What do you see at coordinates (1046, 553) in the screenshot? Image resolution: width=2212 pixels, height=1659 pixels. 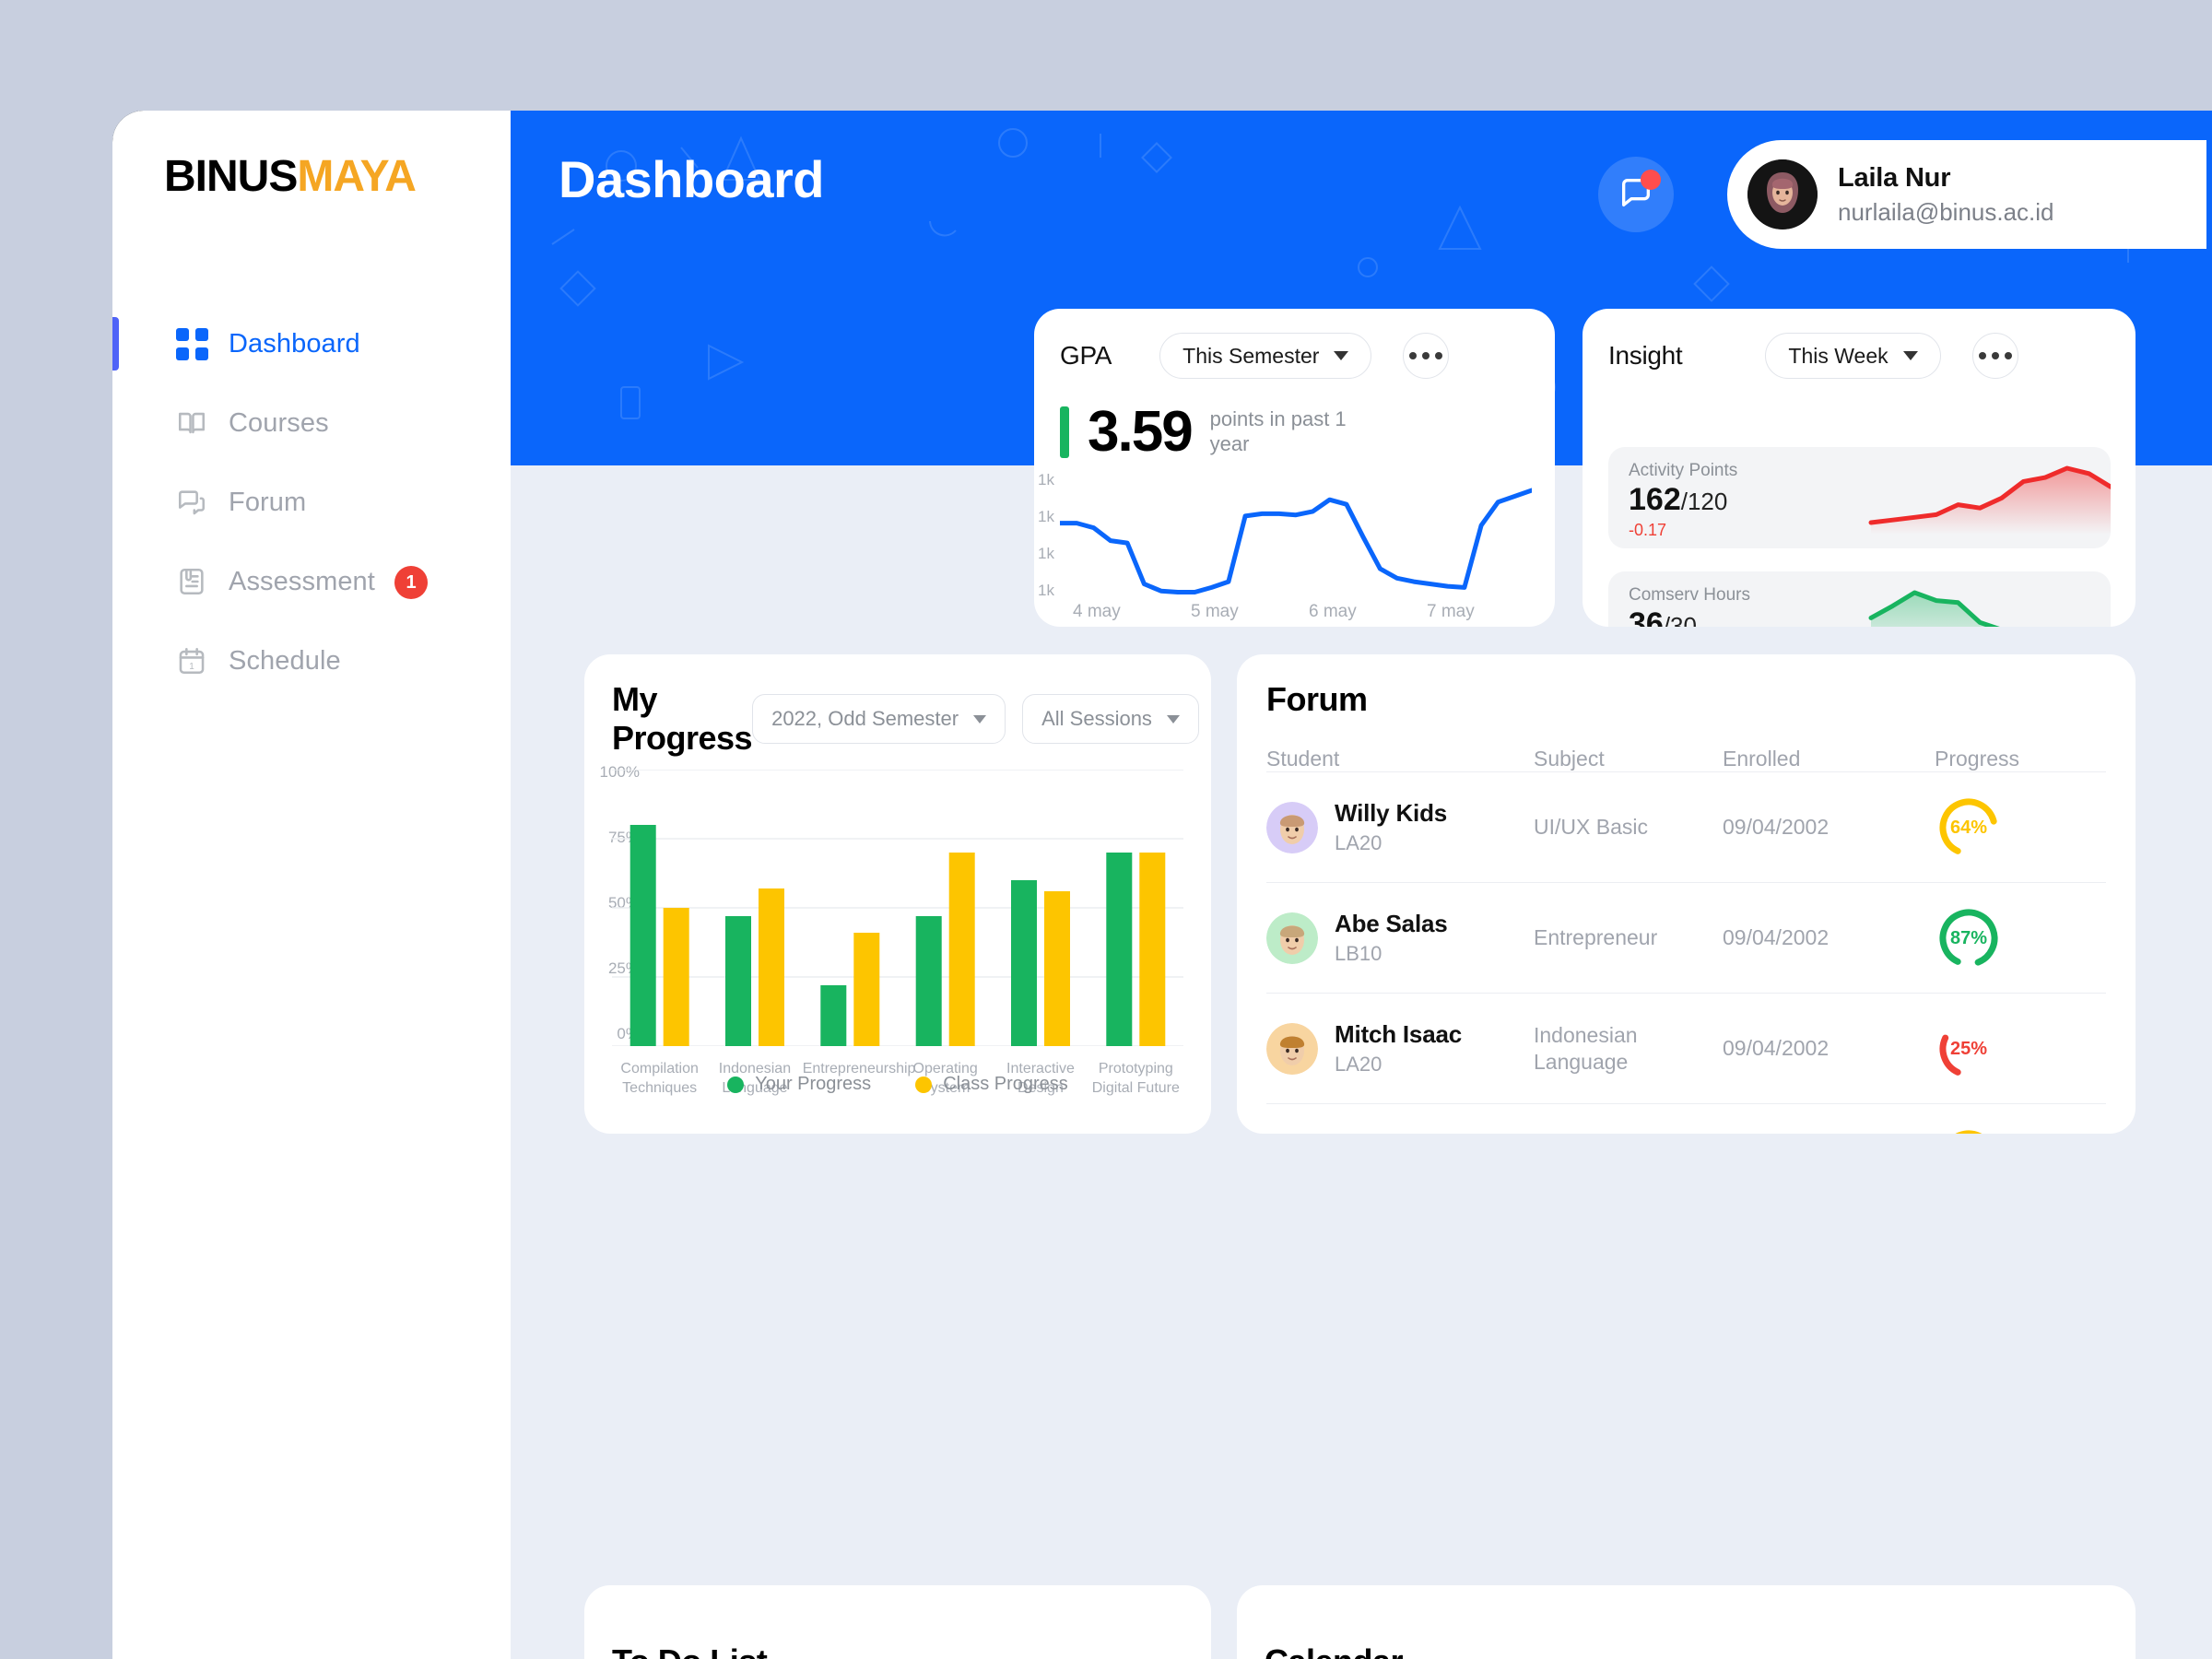 I see `gpa-ytick-2: 1k` at bounding box center [1046, 553].